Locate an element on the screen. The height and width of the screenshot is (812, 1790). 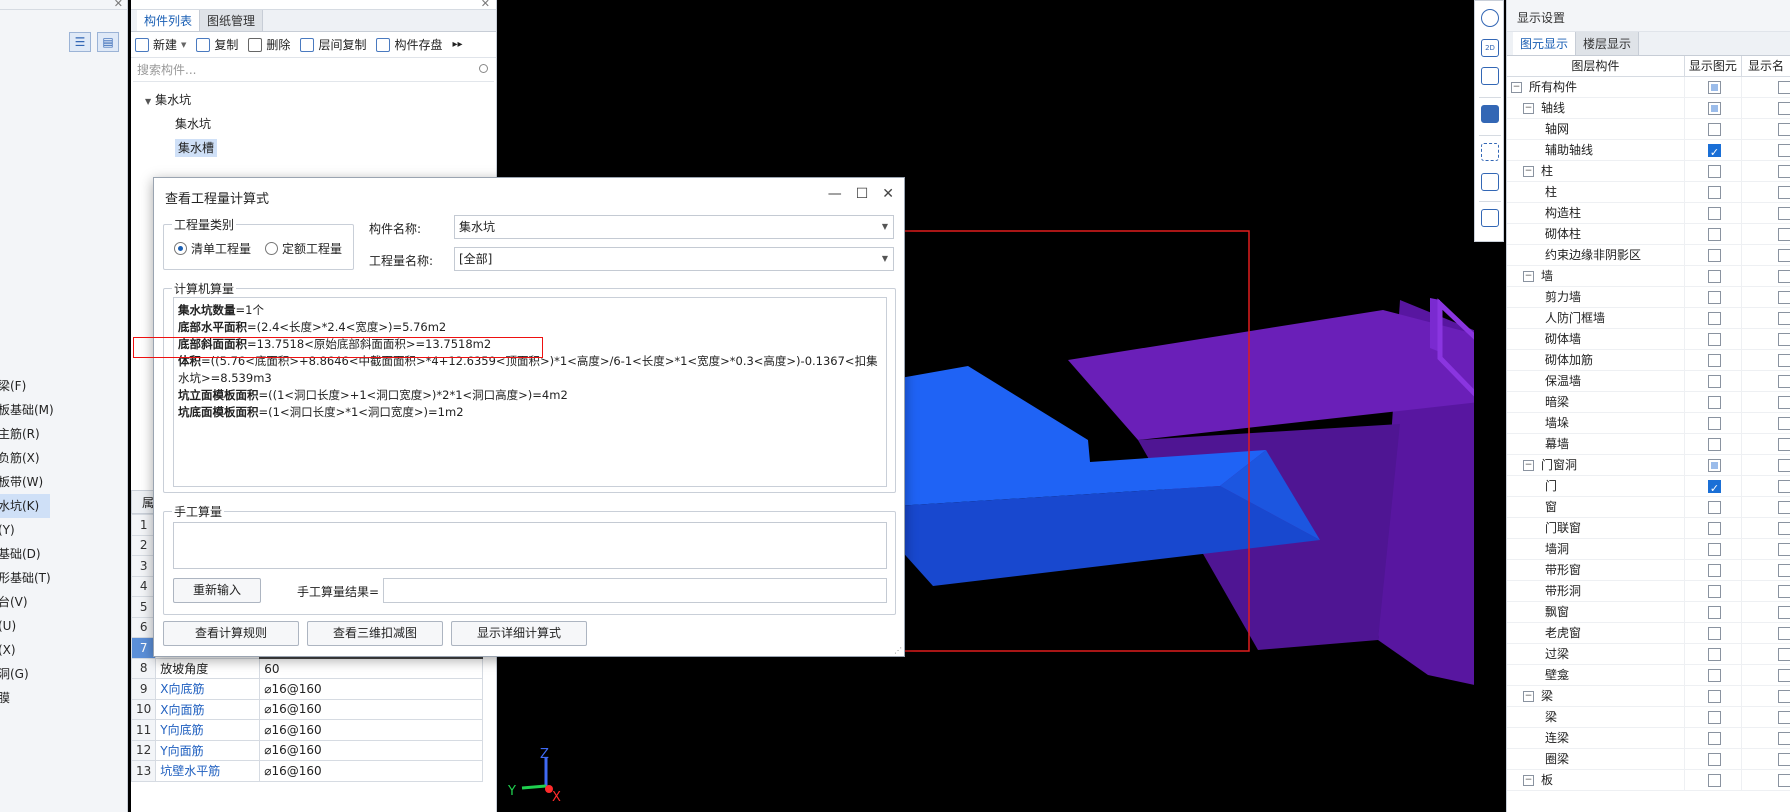
show-detail-formula-button: 显示详细计算式 is located at coordinates (519, 633).